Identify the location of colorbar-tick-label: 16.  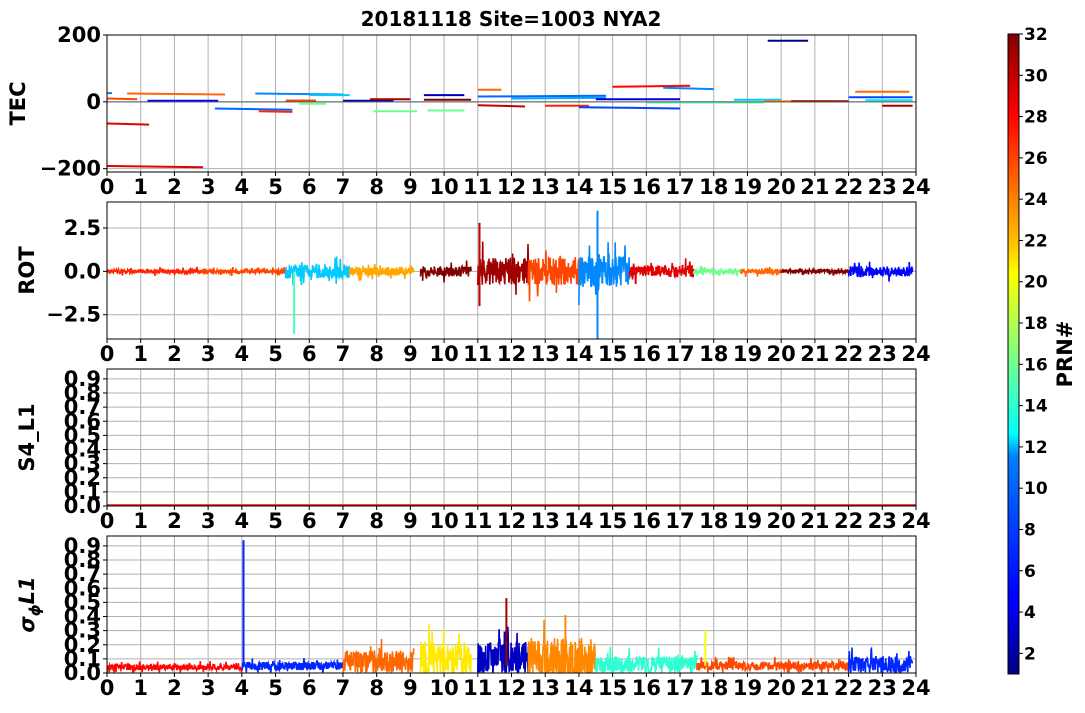
(1036, 365).